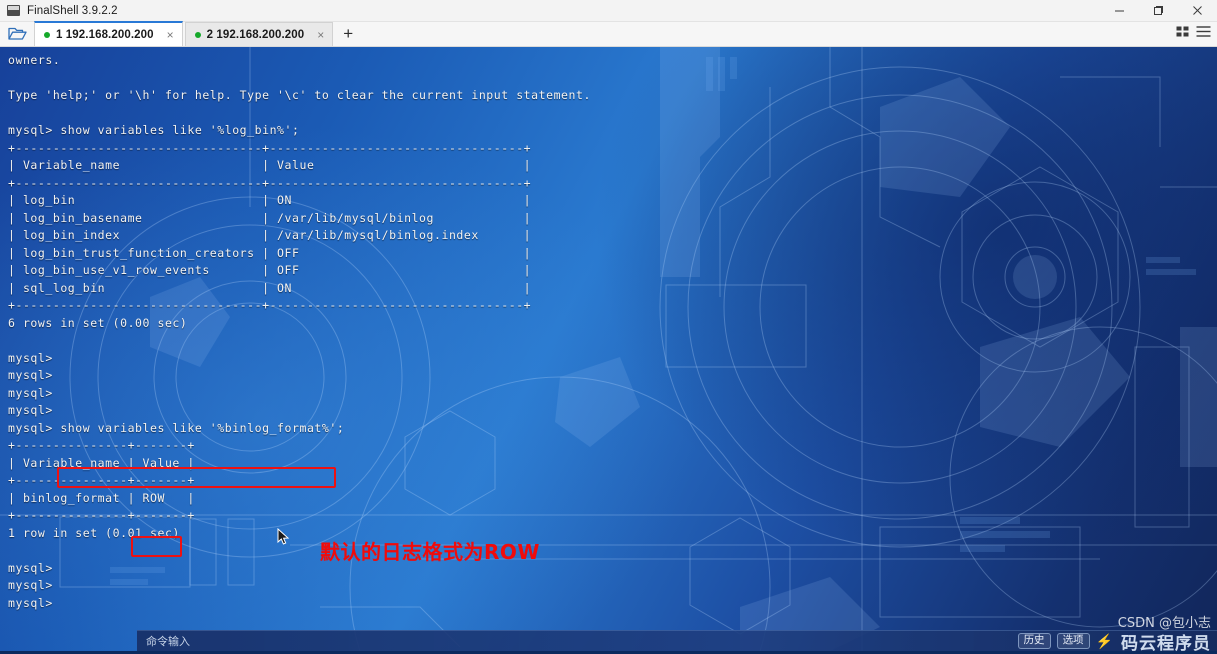  What do you see at coordinates (612, 271) in the screenshot?
I see `terminal-line: | log_bin_use_v1_row_events | OFF |` at bounding box center [612, 271].